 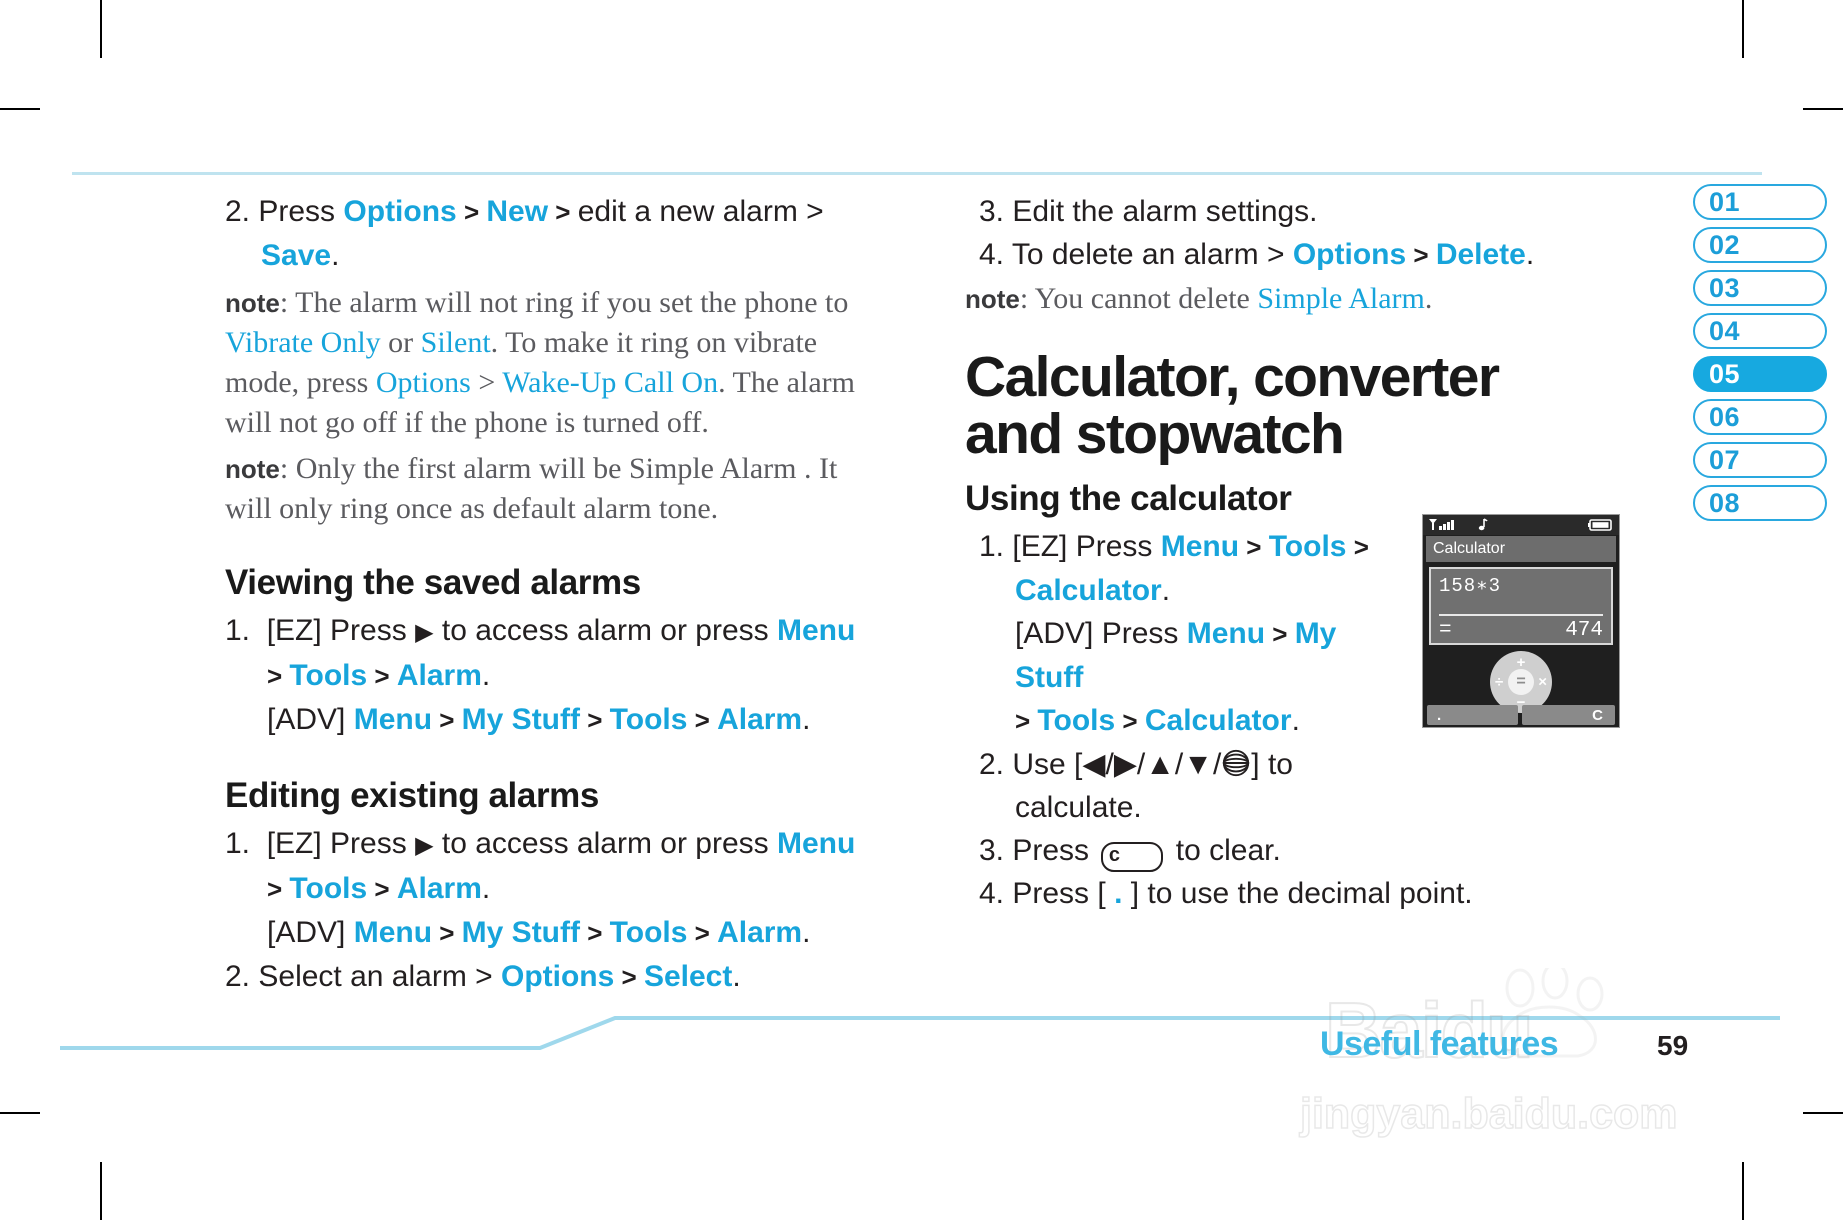 I want to click on dpad-keys-icon: ◀/▶/▲/▼/, so click(x=1152, y=764).